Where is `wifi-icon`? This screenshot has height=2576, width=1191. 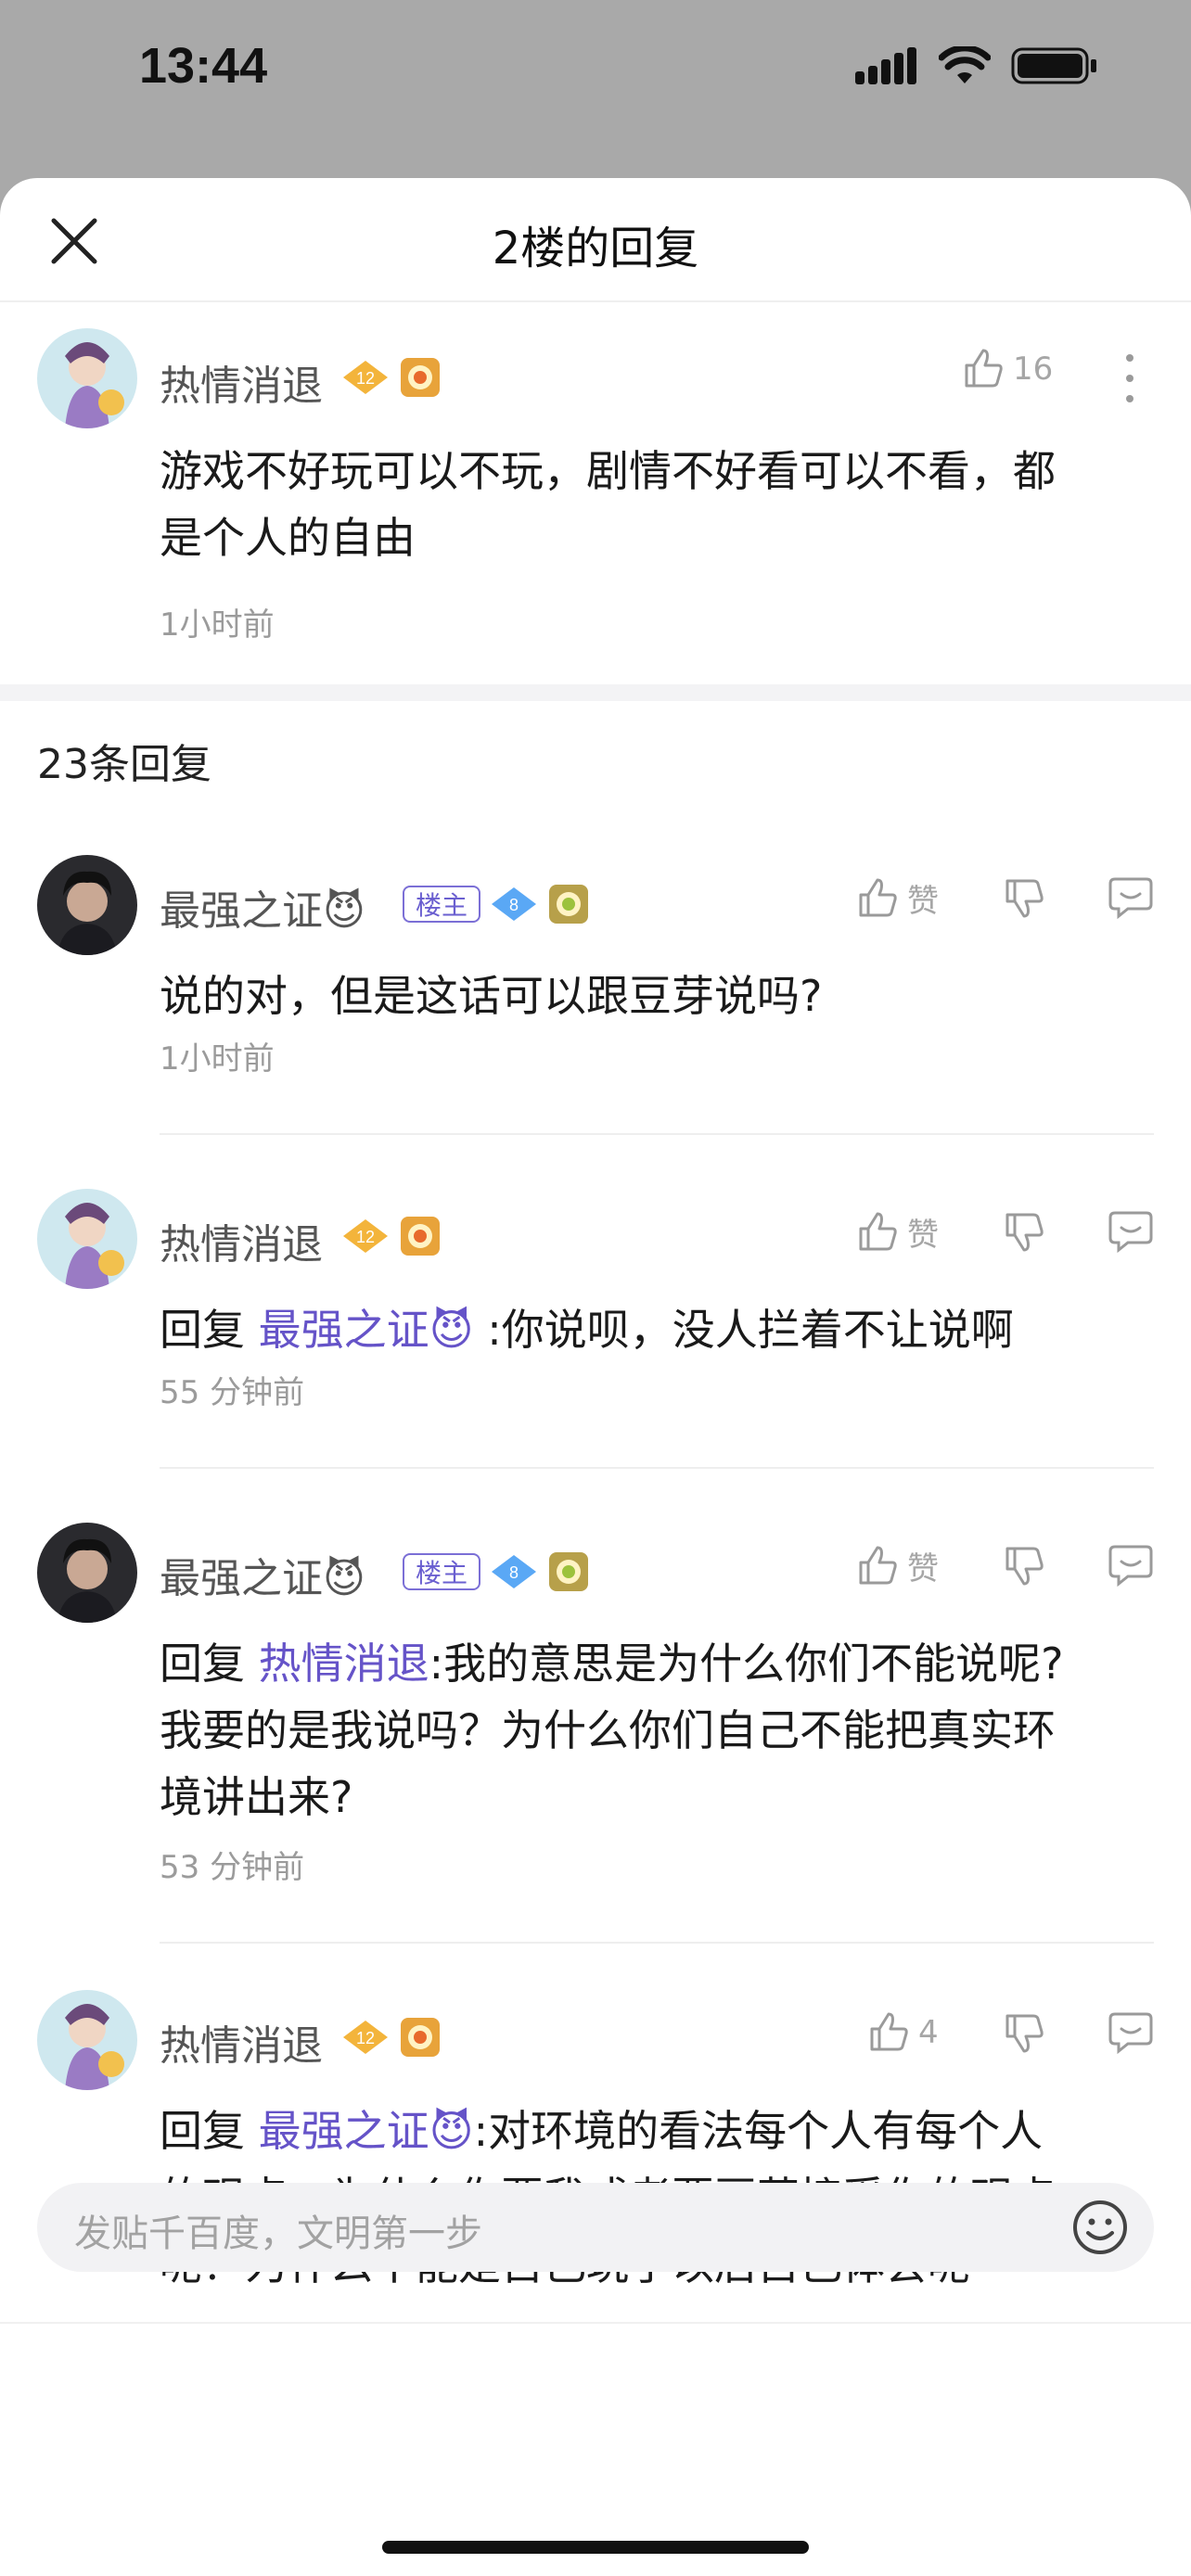 wifi-icon is located at coordinates (965, 64).